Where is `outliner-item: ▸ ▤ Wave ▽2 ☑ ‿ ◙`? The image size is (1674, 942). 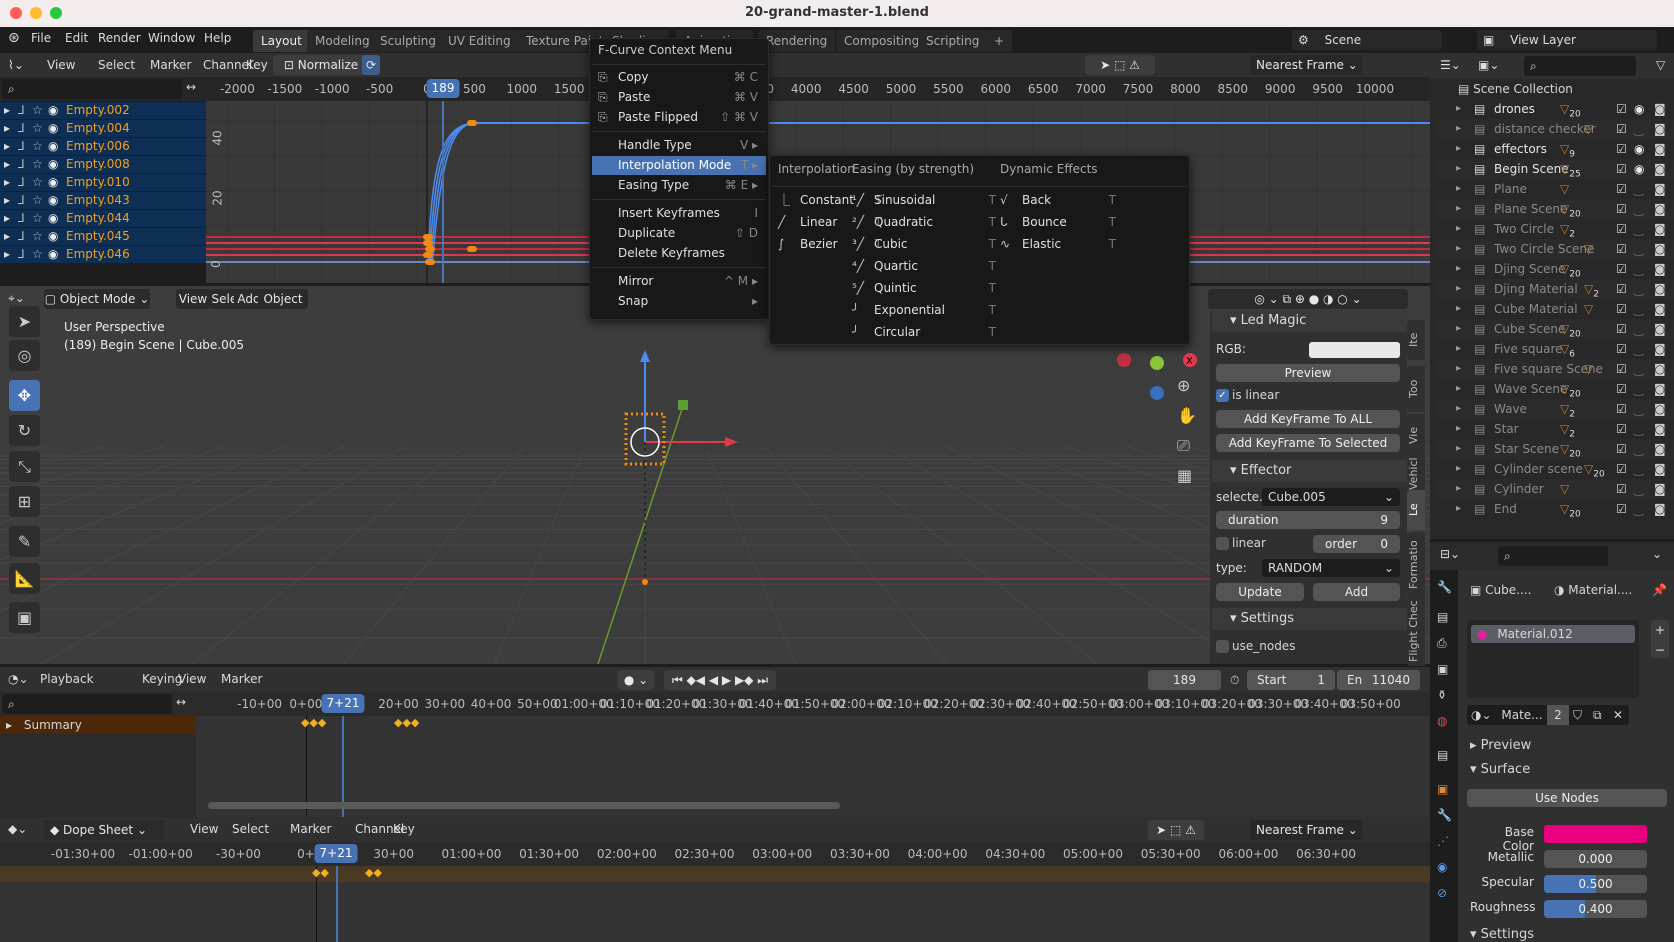
outliner-item: ▸ ▤ Wave ▽2 ☑ ‿ ◙ is located at coordinates (1555, 409).